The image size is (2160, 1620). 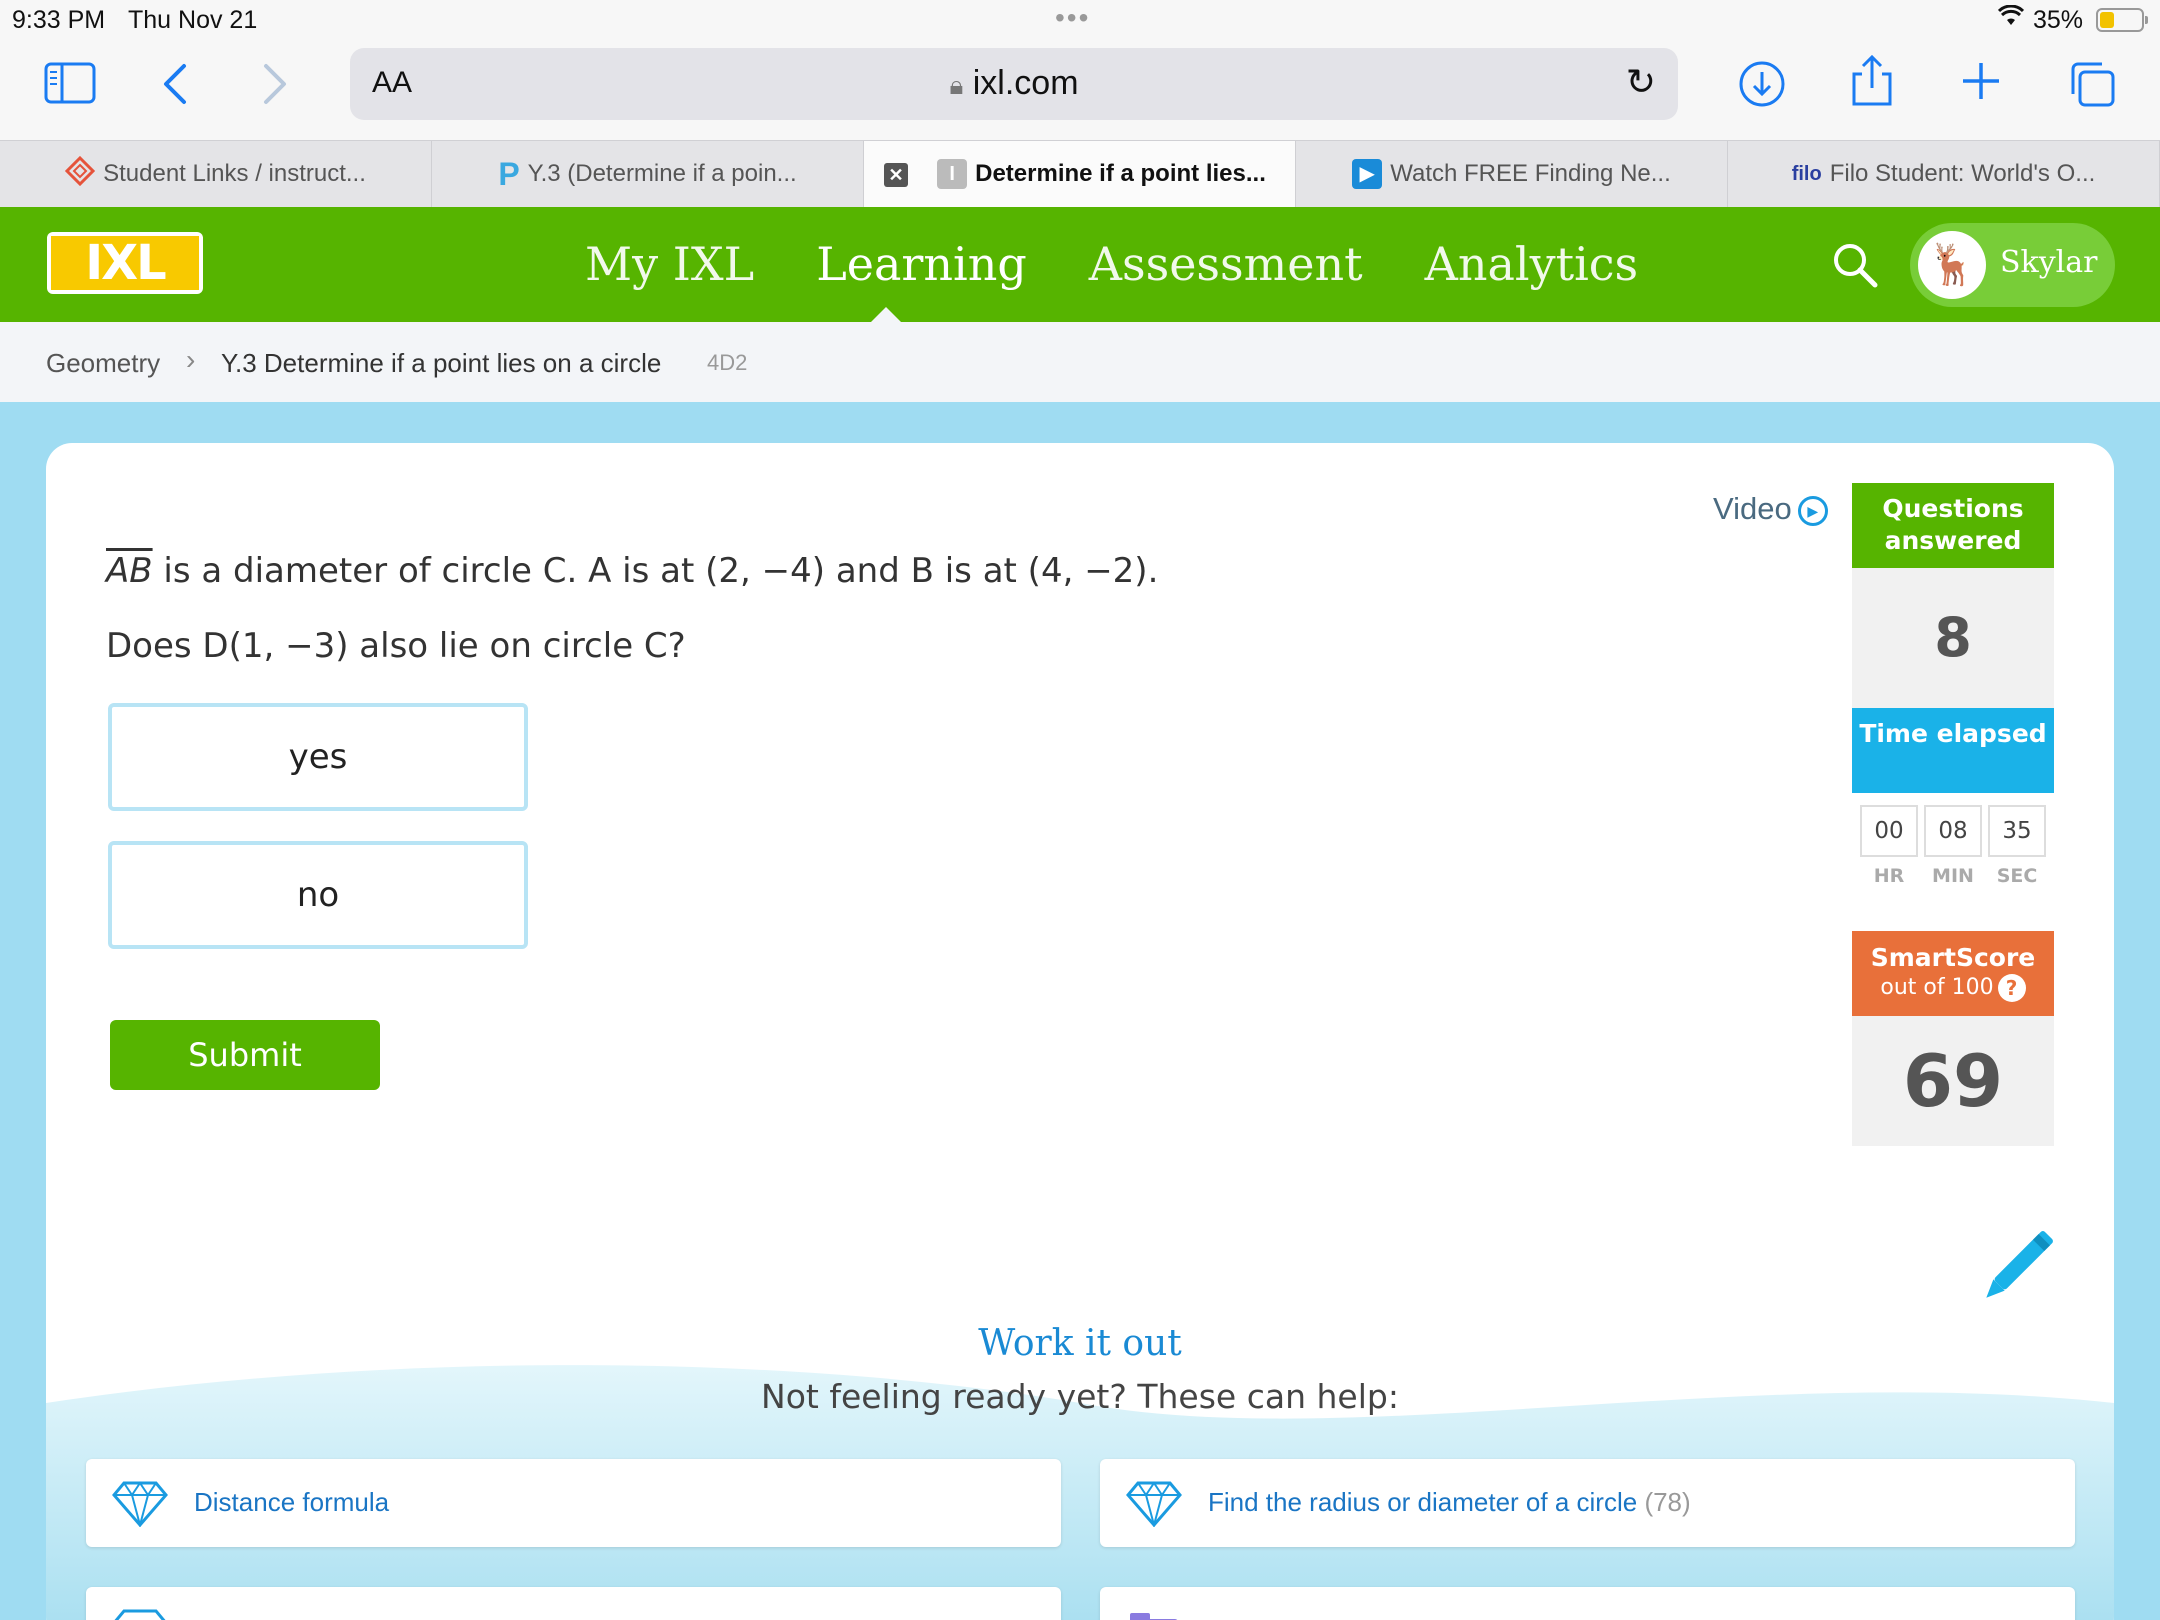 I want to click on url-label: ixl.com, so click(x=1025, y=83).